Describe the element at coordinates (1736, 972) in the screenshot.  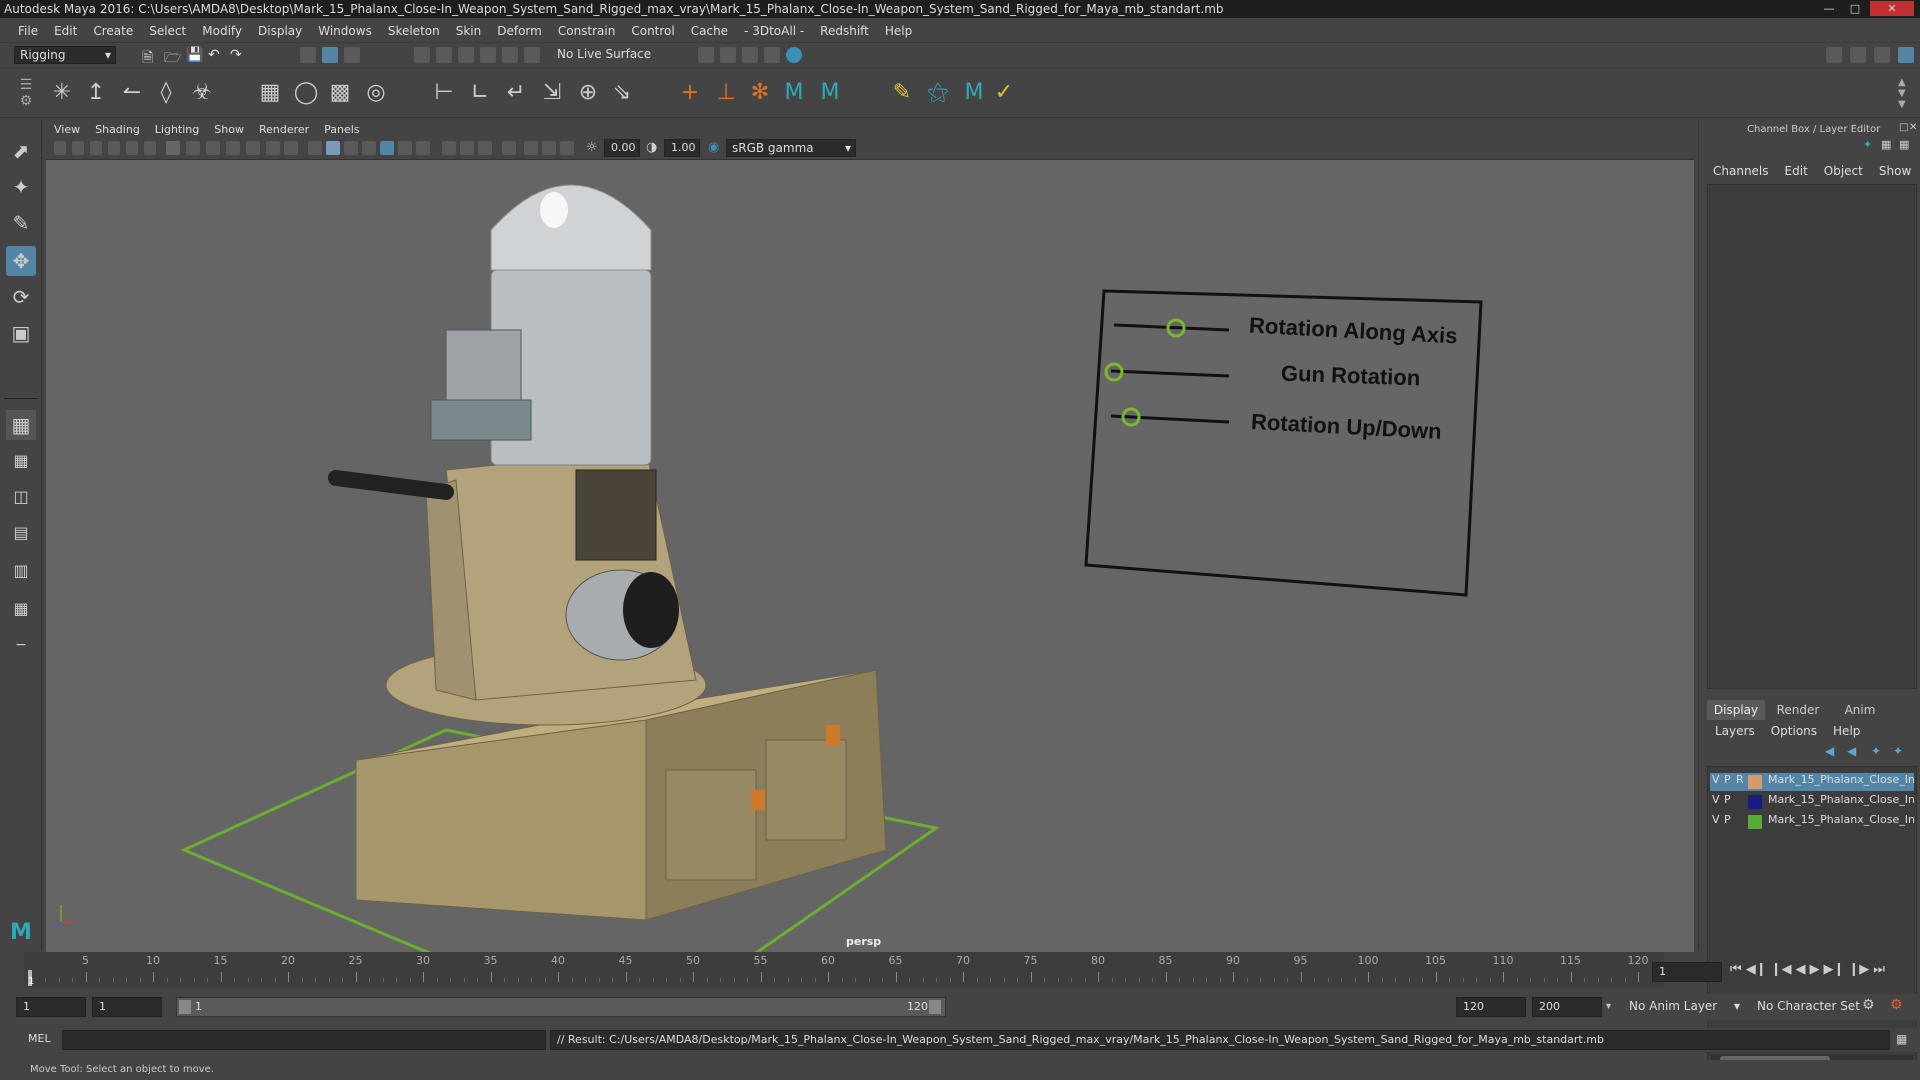
I see `go-to-start-icon: ⏮` at that location.